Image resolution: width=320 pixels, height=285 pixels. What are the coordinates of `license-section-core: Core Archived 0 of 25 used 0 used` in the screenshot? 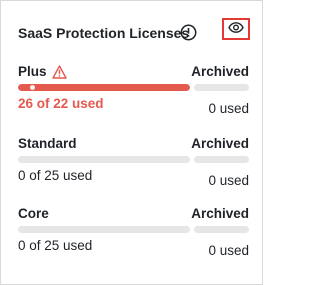 It's located at (133, 232).